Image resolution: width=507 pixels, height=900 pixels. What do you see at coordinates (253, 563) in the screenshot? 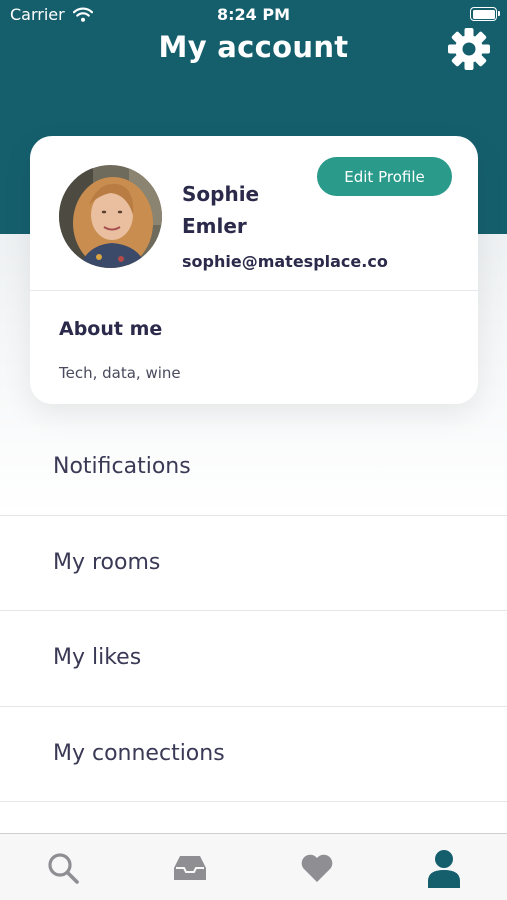
I see `menu-item-my-rooms: My rooms` at bounding box center [253, 563].